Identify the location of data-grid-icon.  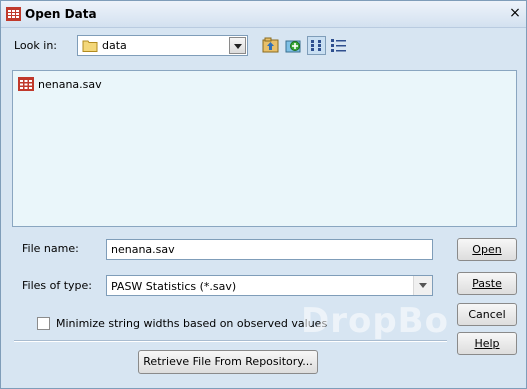
(13, 14).